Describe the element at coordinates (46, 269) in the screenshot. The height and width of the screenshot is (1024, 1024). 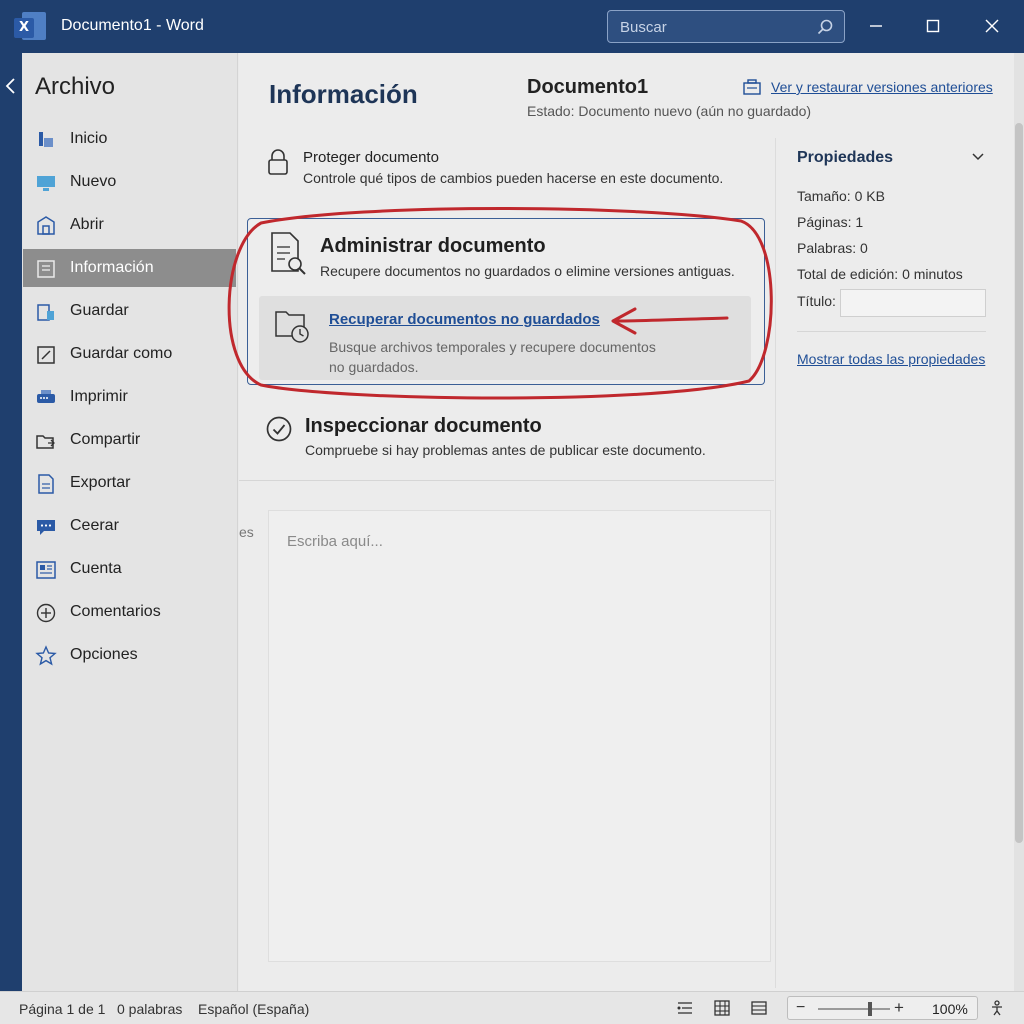
I see `info-icon` at that location.